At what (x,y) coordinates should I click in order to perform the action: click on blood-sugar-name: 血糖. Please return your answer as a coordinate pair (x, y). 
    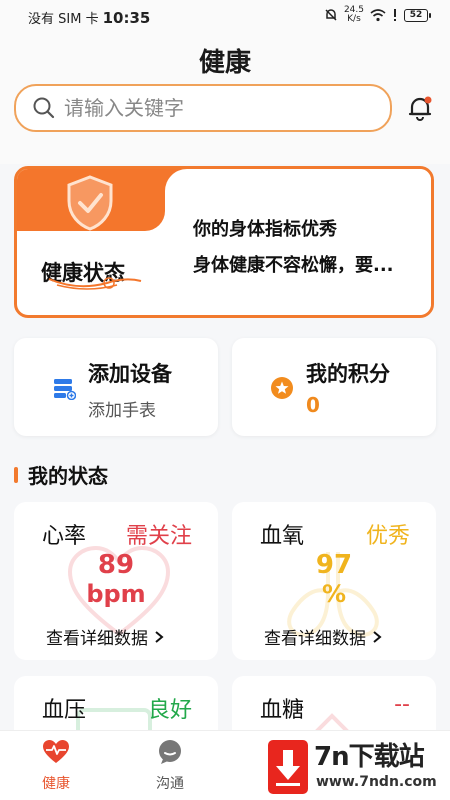
    Looking at the image, I should click on (282, 710).